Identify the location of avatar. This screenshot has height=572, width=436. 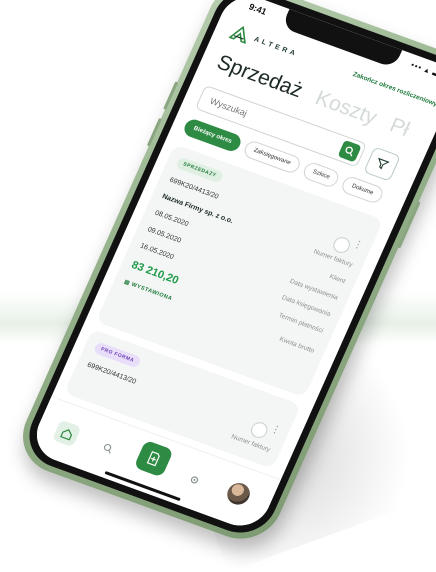
(238, 493).